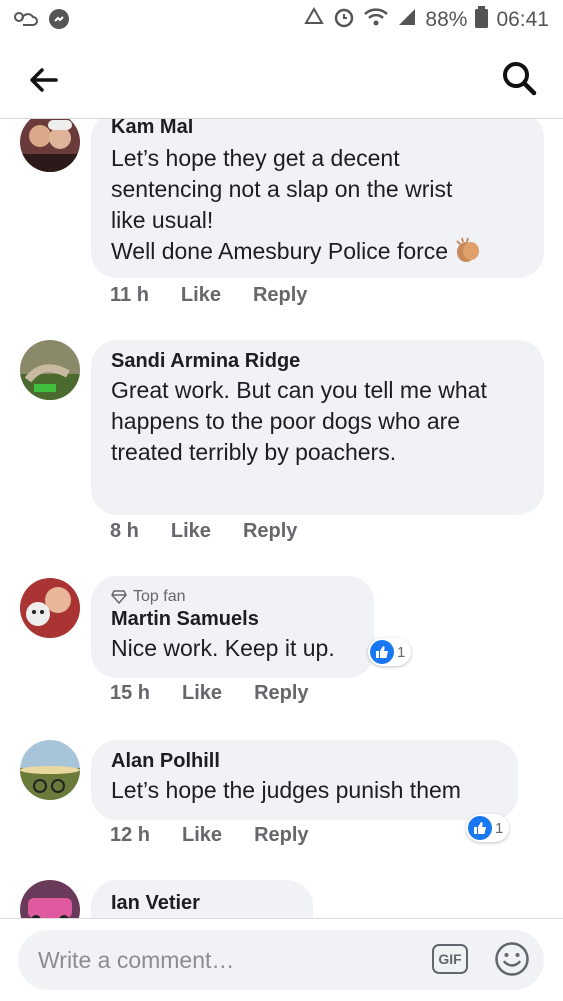 The width and height of the screenshot is (563, 1001). What do you see at coordinates (223, 648) in the screenshot?
I see `comment-text: Nice work. Keep it up.` at bounding box center [223, 648].